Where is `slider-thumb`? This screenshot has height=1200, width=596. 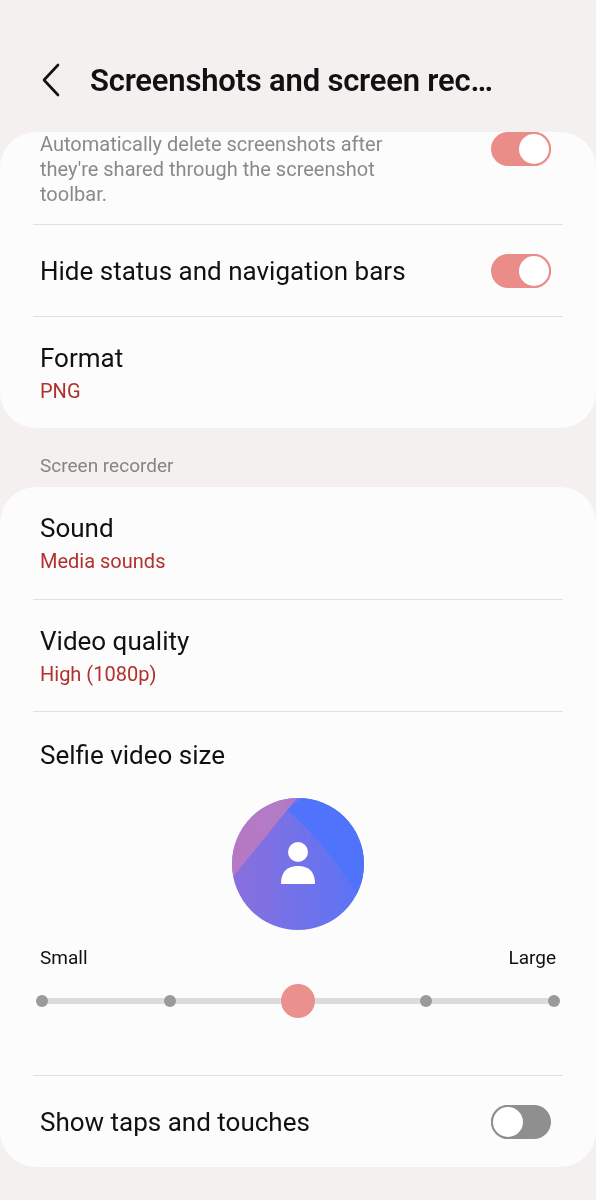
slider-thumb is located at coordinates (298, 1001).